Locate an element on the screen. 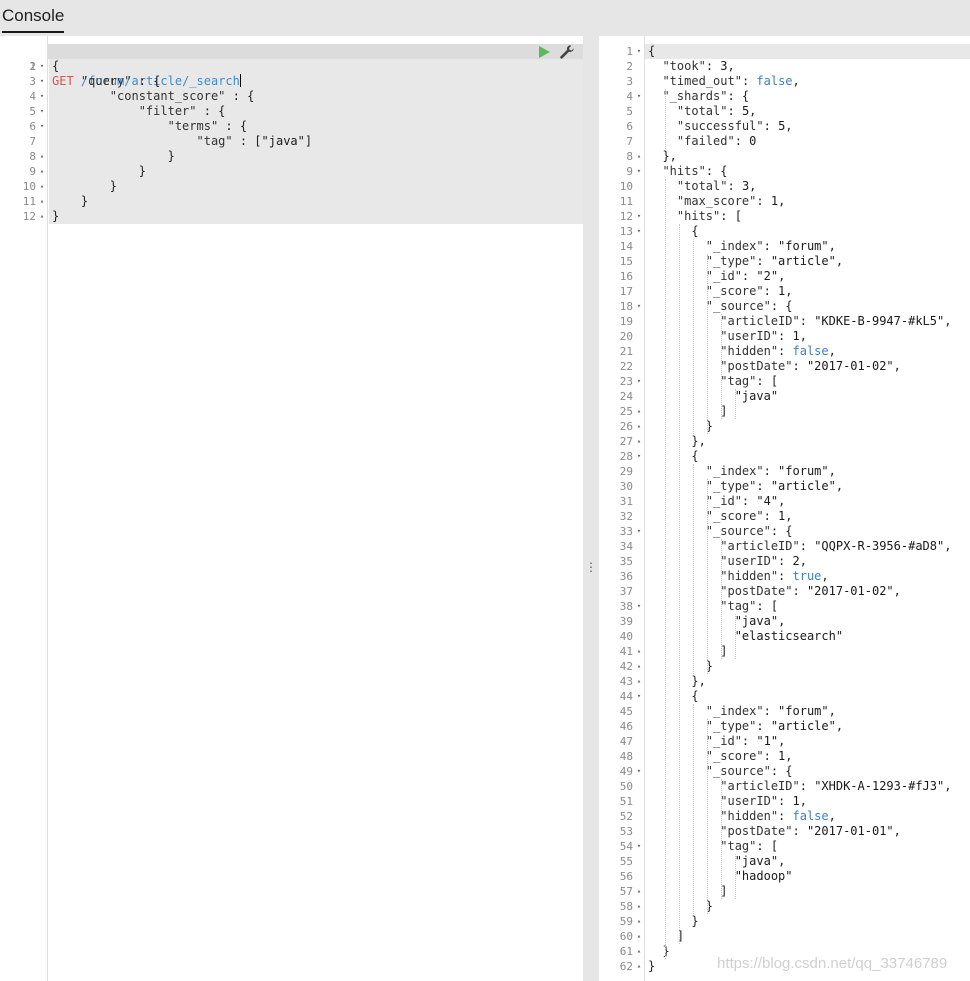 Image resolution: width=970 pixels, height=981 pixels. response-line-text: "_id": "2", is located at coordinates (717, 276).